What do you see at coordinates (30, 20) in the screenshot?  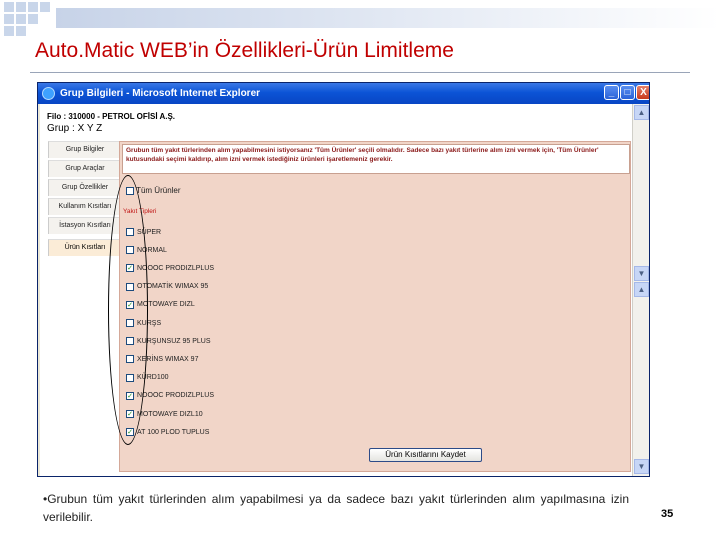 I see `decorative-squares` at bounding box center [30, 20].